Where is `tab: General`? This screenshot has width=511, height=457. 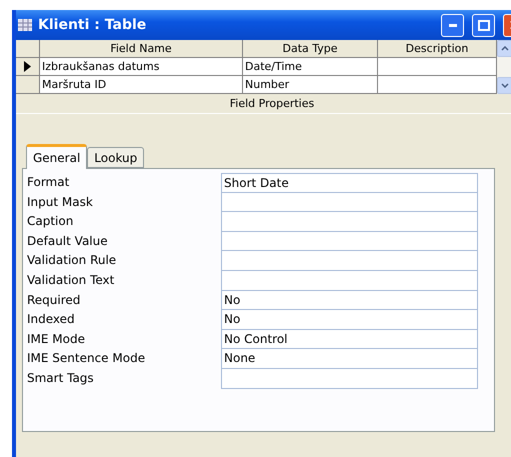 tab: General is located at coordinates (57, 156).